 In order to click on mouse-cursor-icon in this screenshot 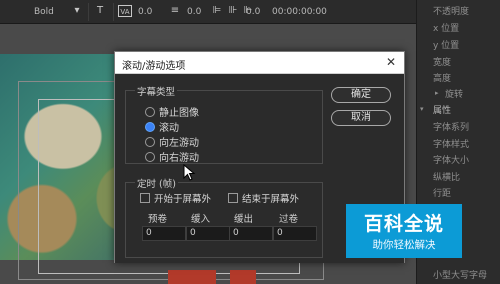, I will do `click(189, 172)`.